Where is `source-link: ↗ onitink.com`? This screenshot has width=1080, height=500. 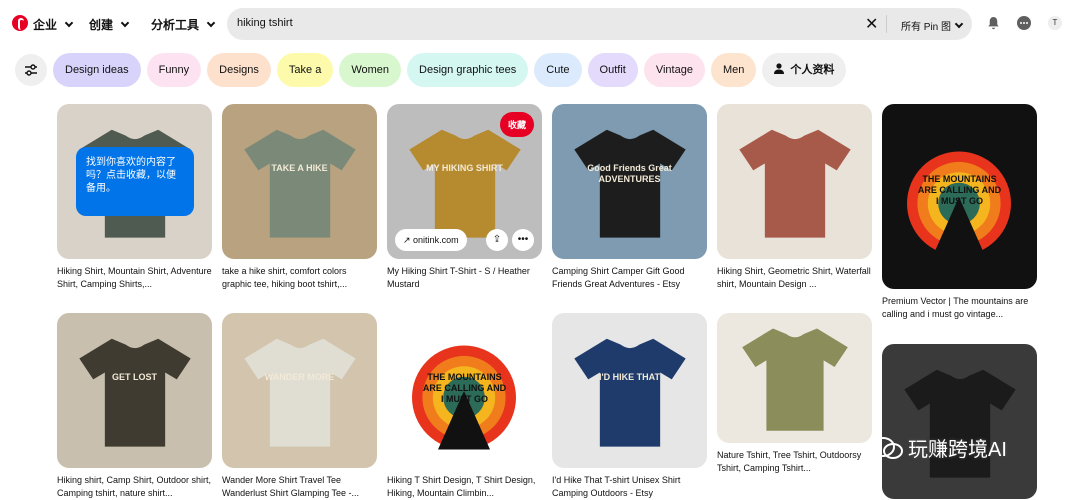
source-link: ↗ onitink.com is located at coordinates (431, 240).